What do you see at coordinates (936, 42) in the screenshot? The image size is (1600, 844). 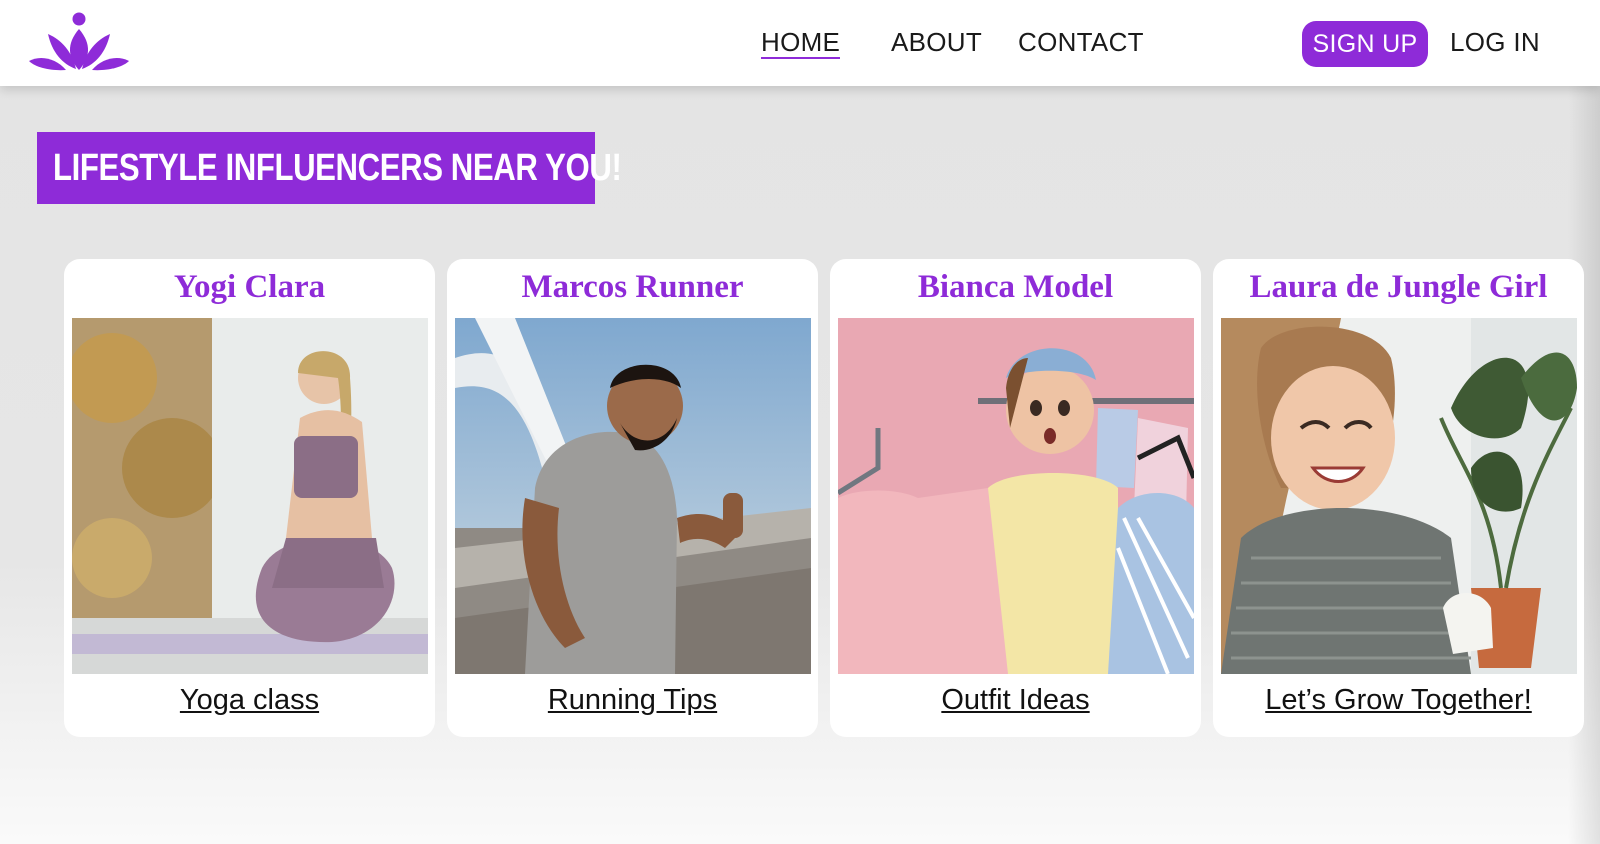 I see `nav-about-link: ABOUT` at bounding box center [936, 42].